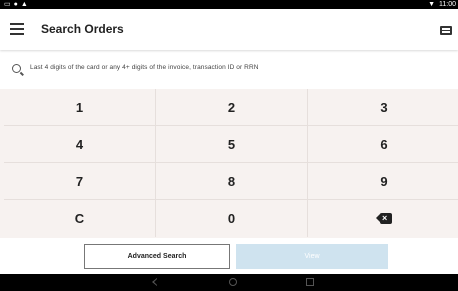 This screenshot has height=291, width=458. Describe the element at coordinates (383, 144) in the screenshot. I see `key-6: 6` at that location.